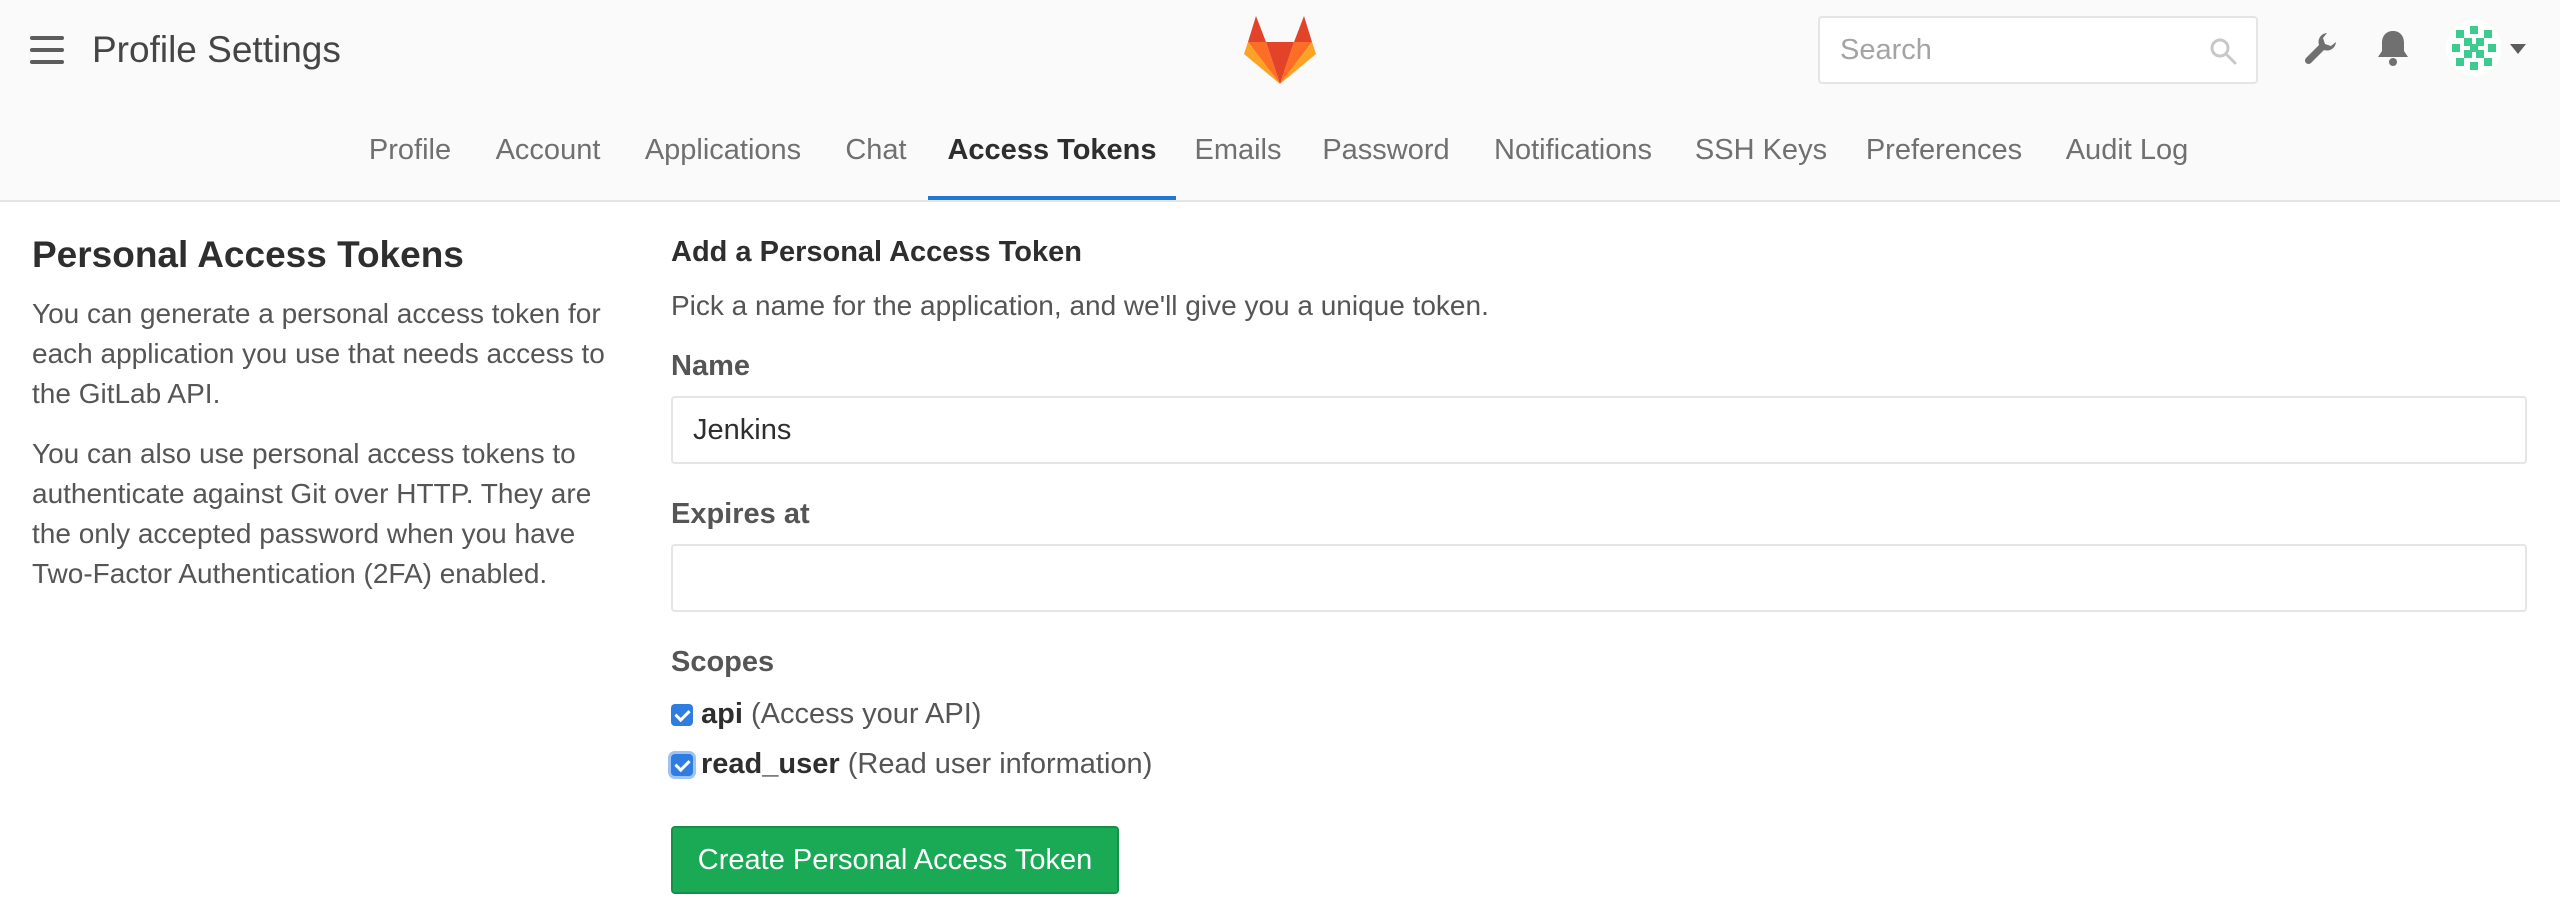 The height and width of the screenshot is (920, 2560). Describe the element at coordinates (1599, 578) in the screenshot. I see `expires-field` at that location.